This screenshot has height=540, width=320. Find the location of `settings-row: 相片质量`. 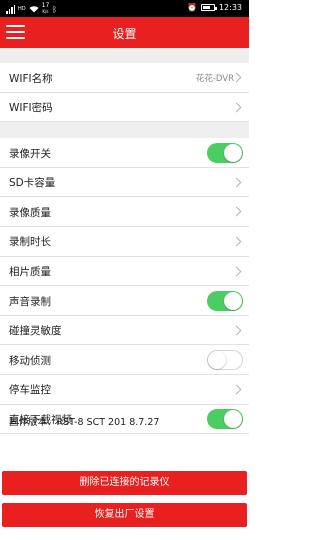

settings-row: 相片质量 is located at coordinates (124, 271).